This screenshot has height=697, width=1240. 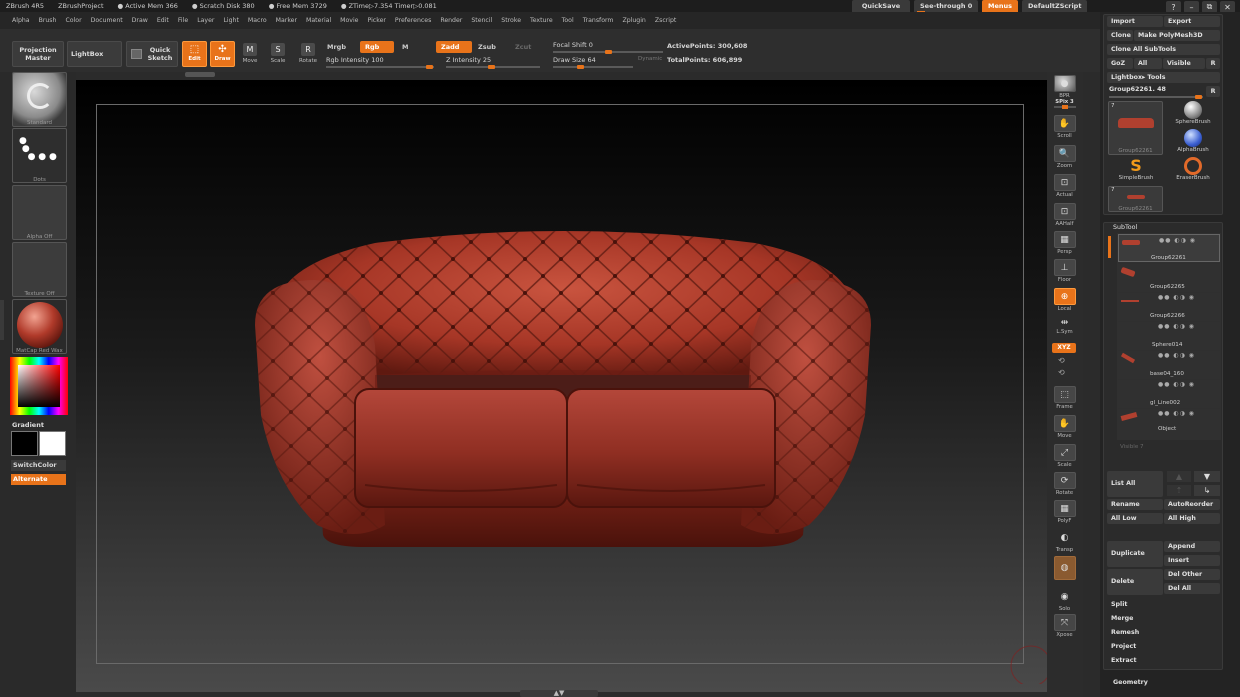 I want to click on z-intensity-slider, so click(x=493, y=67).